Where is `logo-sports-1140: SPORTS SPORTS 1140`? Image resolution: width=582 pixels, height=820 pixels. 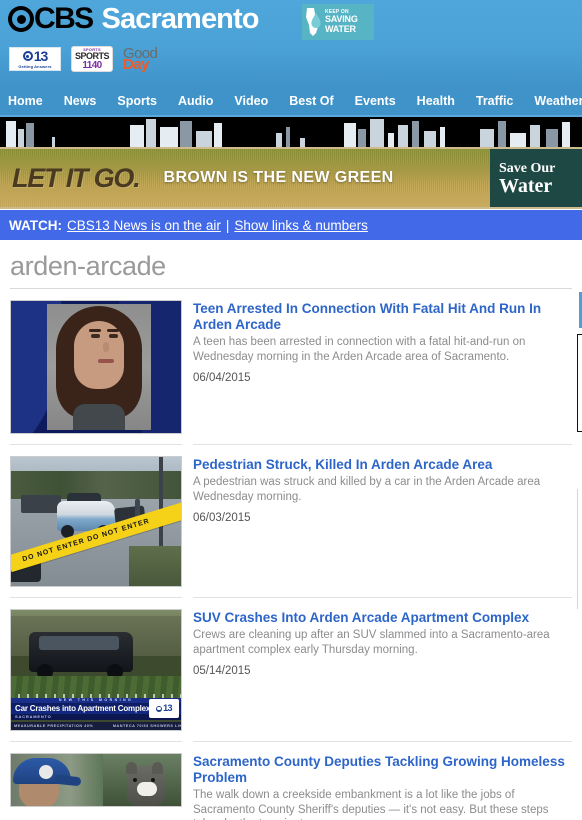
logo-sports-1140: SPORTS SPORTS 1140 is located at coordinates (92, 59).